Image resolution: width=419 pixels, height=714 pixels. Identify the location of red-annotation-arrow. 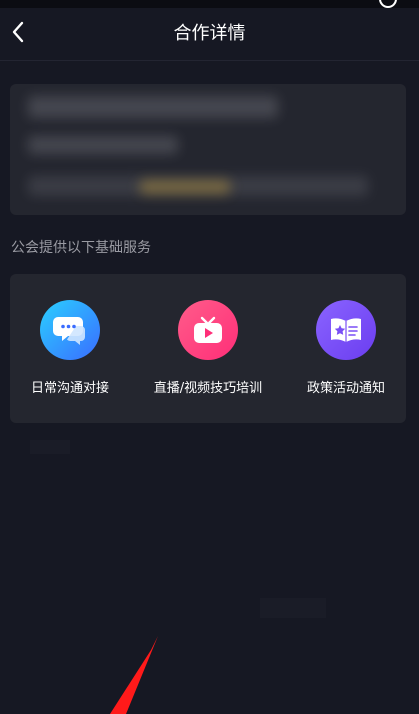
(134, 675).